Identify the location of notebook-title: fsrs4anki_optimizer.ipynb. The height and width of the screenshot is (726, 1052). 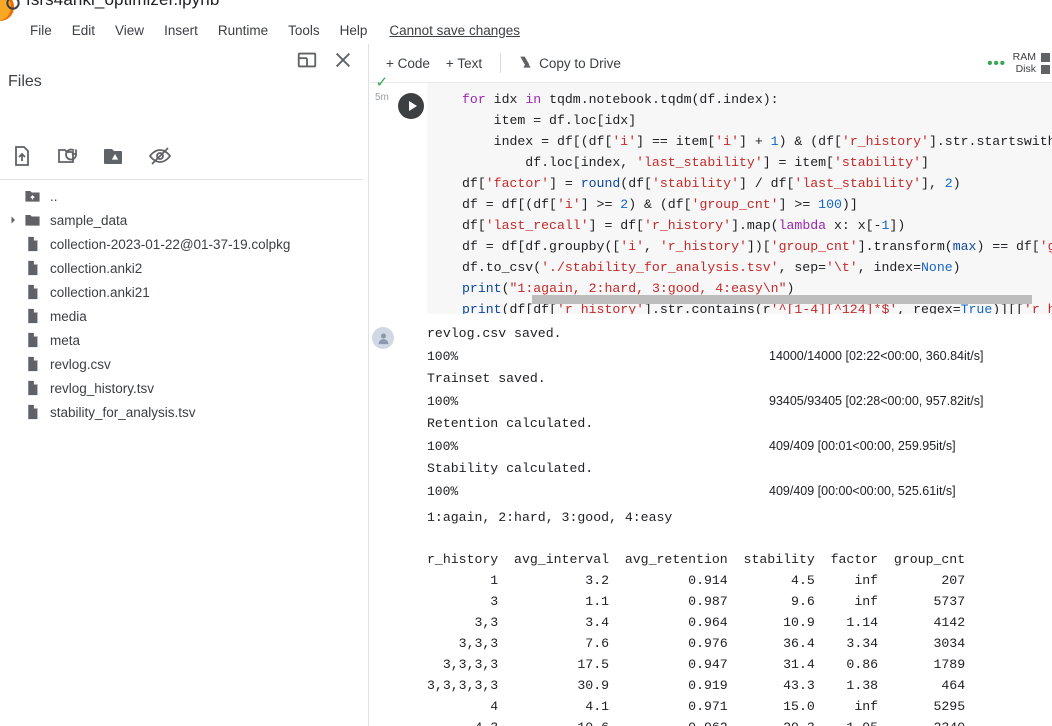
(122, 5).